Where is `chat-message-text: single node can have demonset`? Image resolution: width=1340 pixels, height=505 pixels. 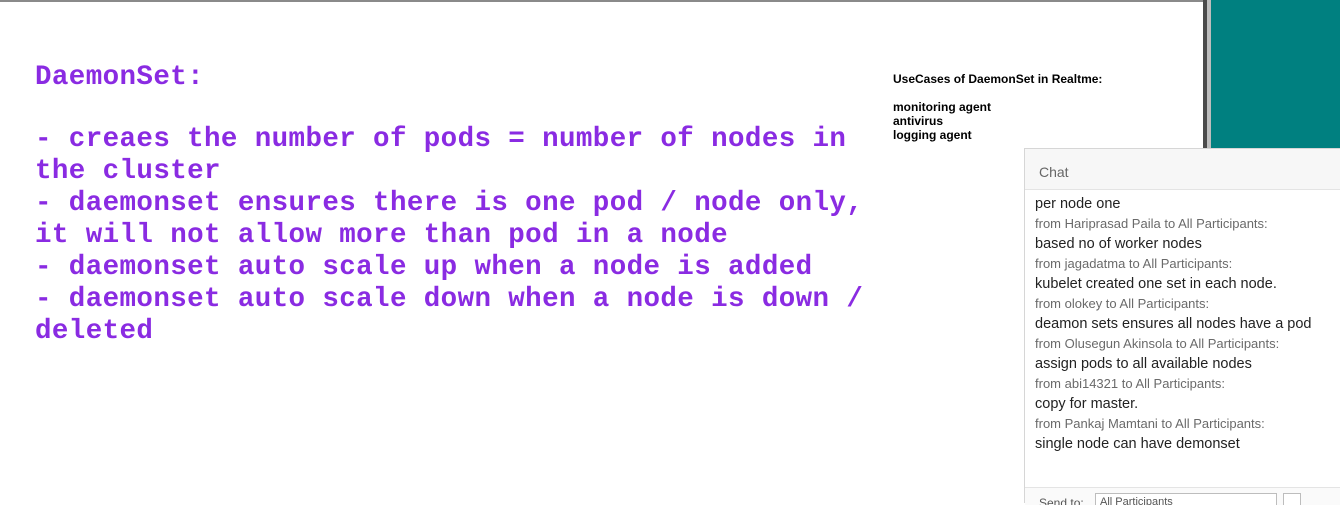
chat-message-text: single node can have demonset is located at coordinates (1137, 444).